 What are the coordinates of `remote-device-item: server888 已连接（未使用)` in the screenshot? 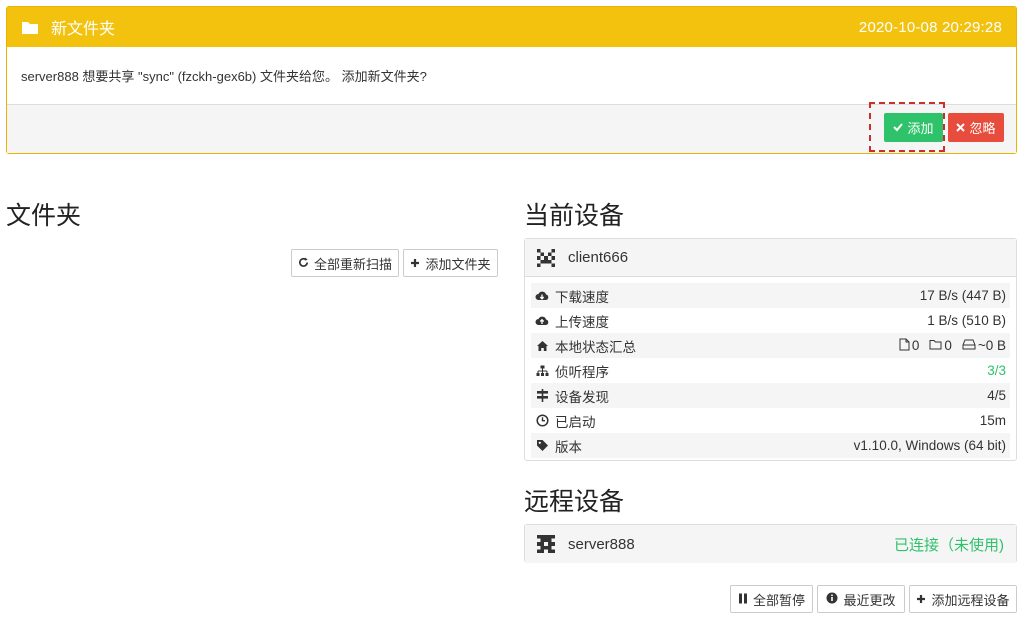 It's located at (770, 544).